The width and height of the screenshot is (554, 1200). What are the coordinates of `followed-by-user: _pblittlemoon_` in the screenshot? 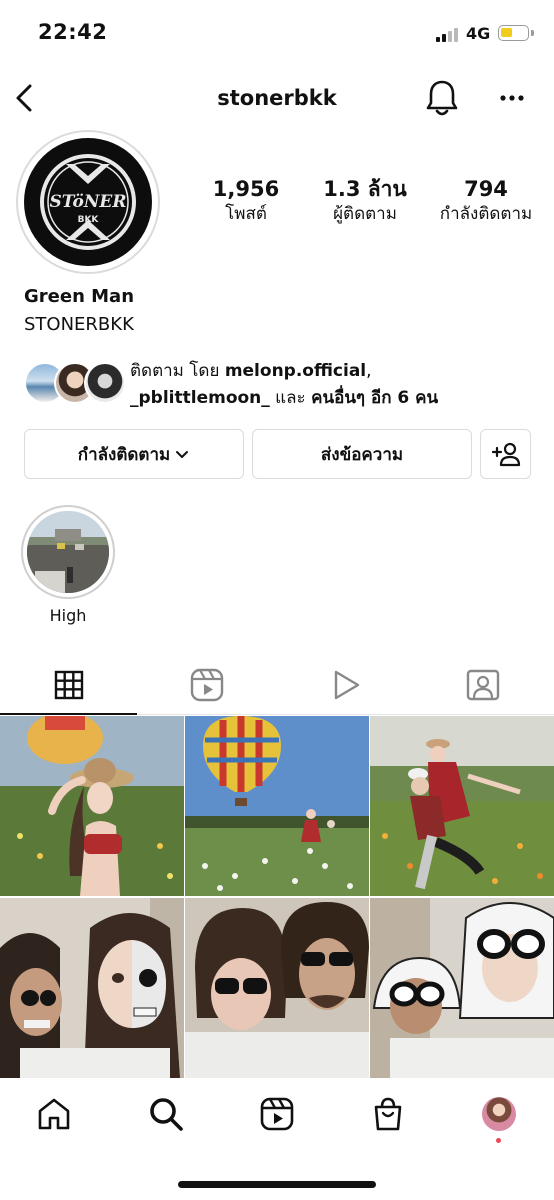 It's located at (200, 398).